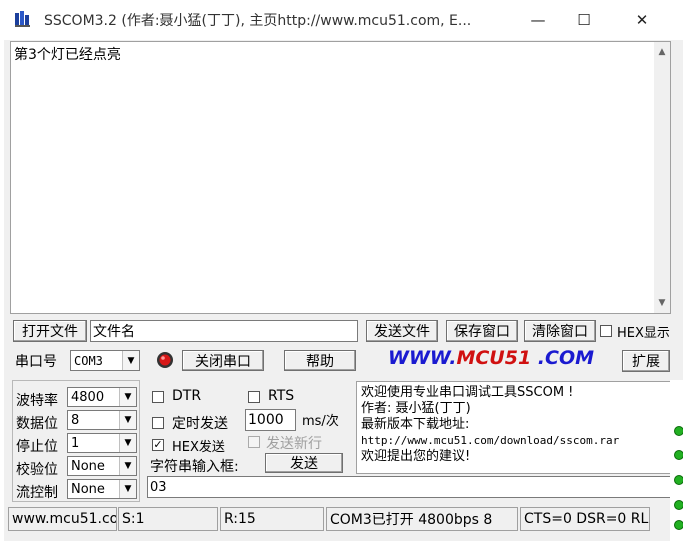  Describe the element at coordinates (223, 360) in the screenshot. I see `close-port-button: 关闭串口` at that location.